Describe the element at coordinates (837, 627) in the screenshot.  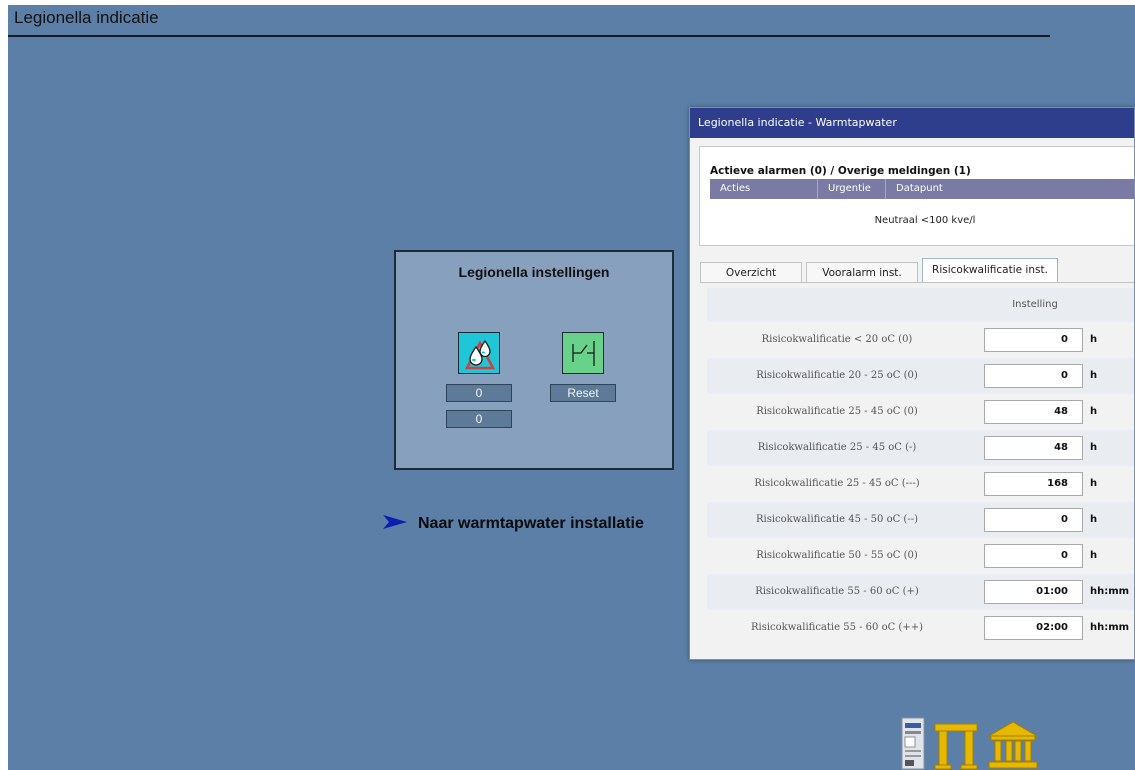
I see `risk-label: Risicokwalificatie 55 - 60 oC (++)` at that location.